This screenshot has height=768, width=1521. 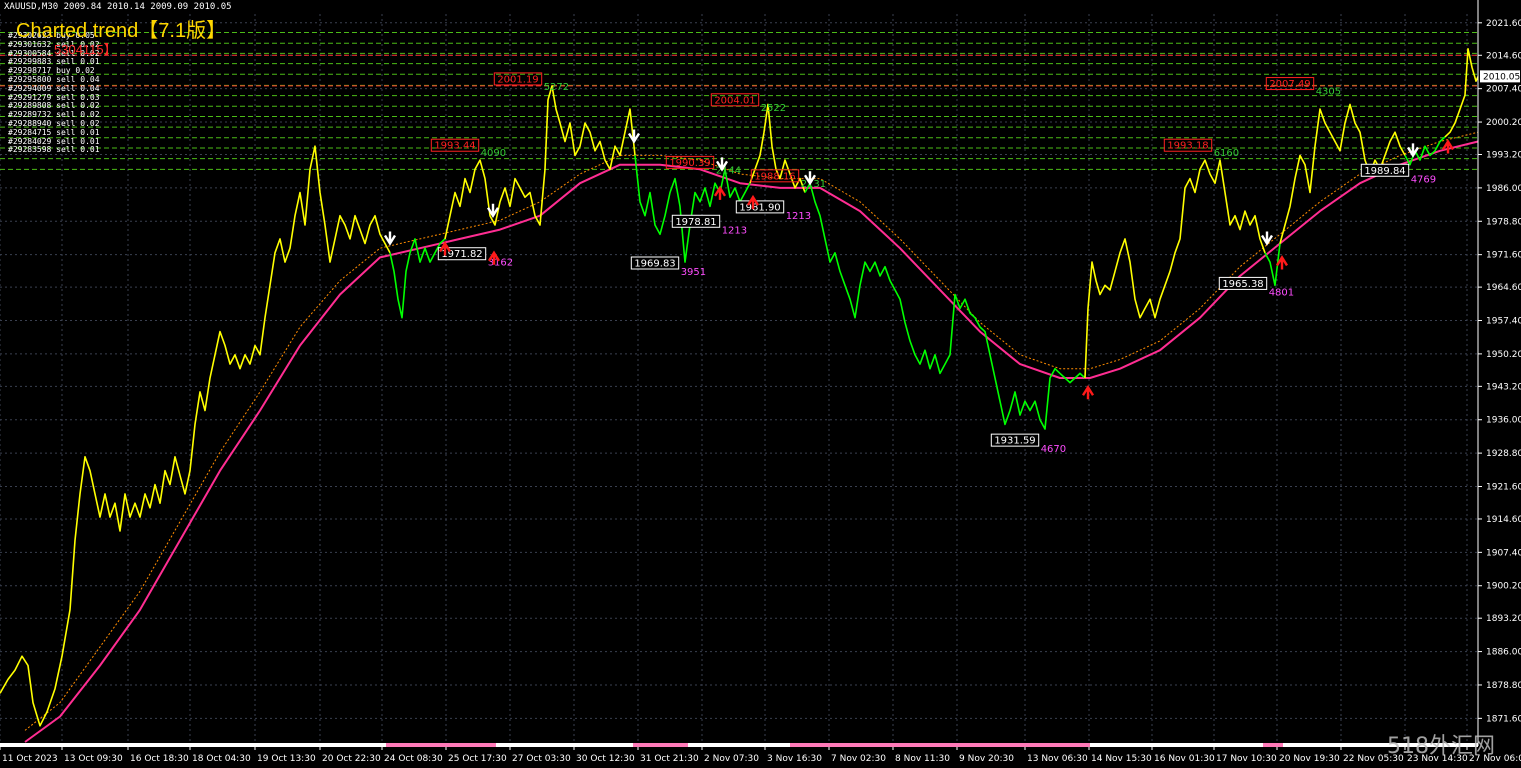 What do you see at coordinates (493, 153) in the screenshot?
I see `bar-count-label: 4090` at bounding box center [493, 153].